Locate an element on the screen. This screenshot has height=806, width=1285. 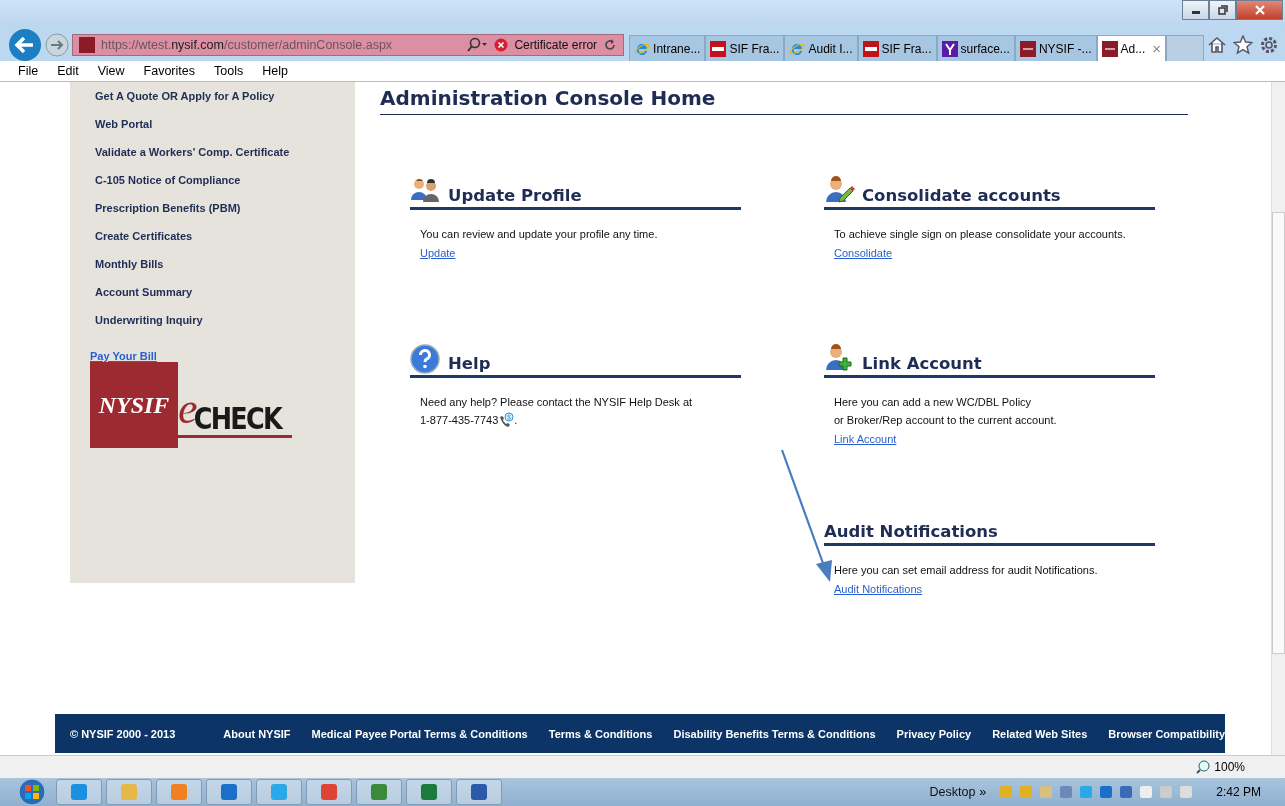
scrollbar-thumb is located at coordinates (1278, 433).